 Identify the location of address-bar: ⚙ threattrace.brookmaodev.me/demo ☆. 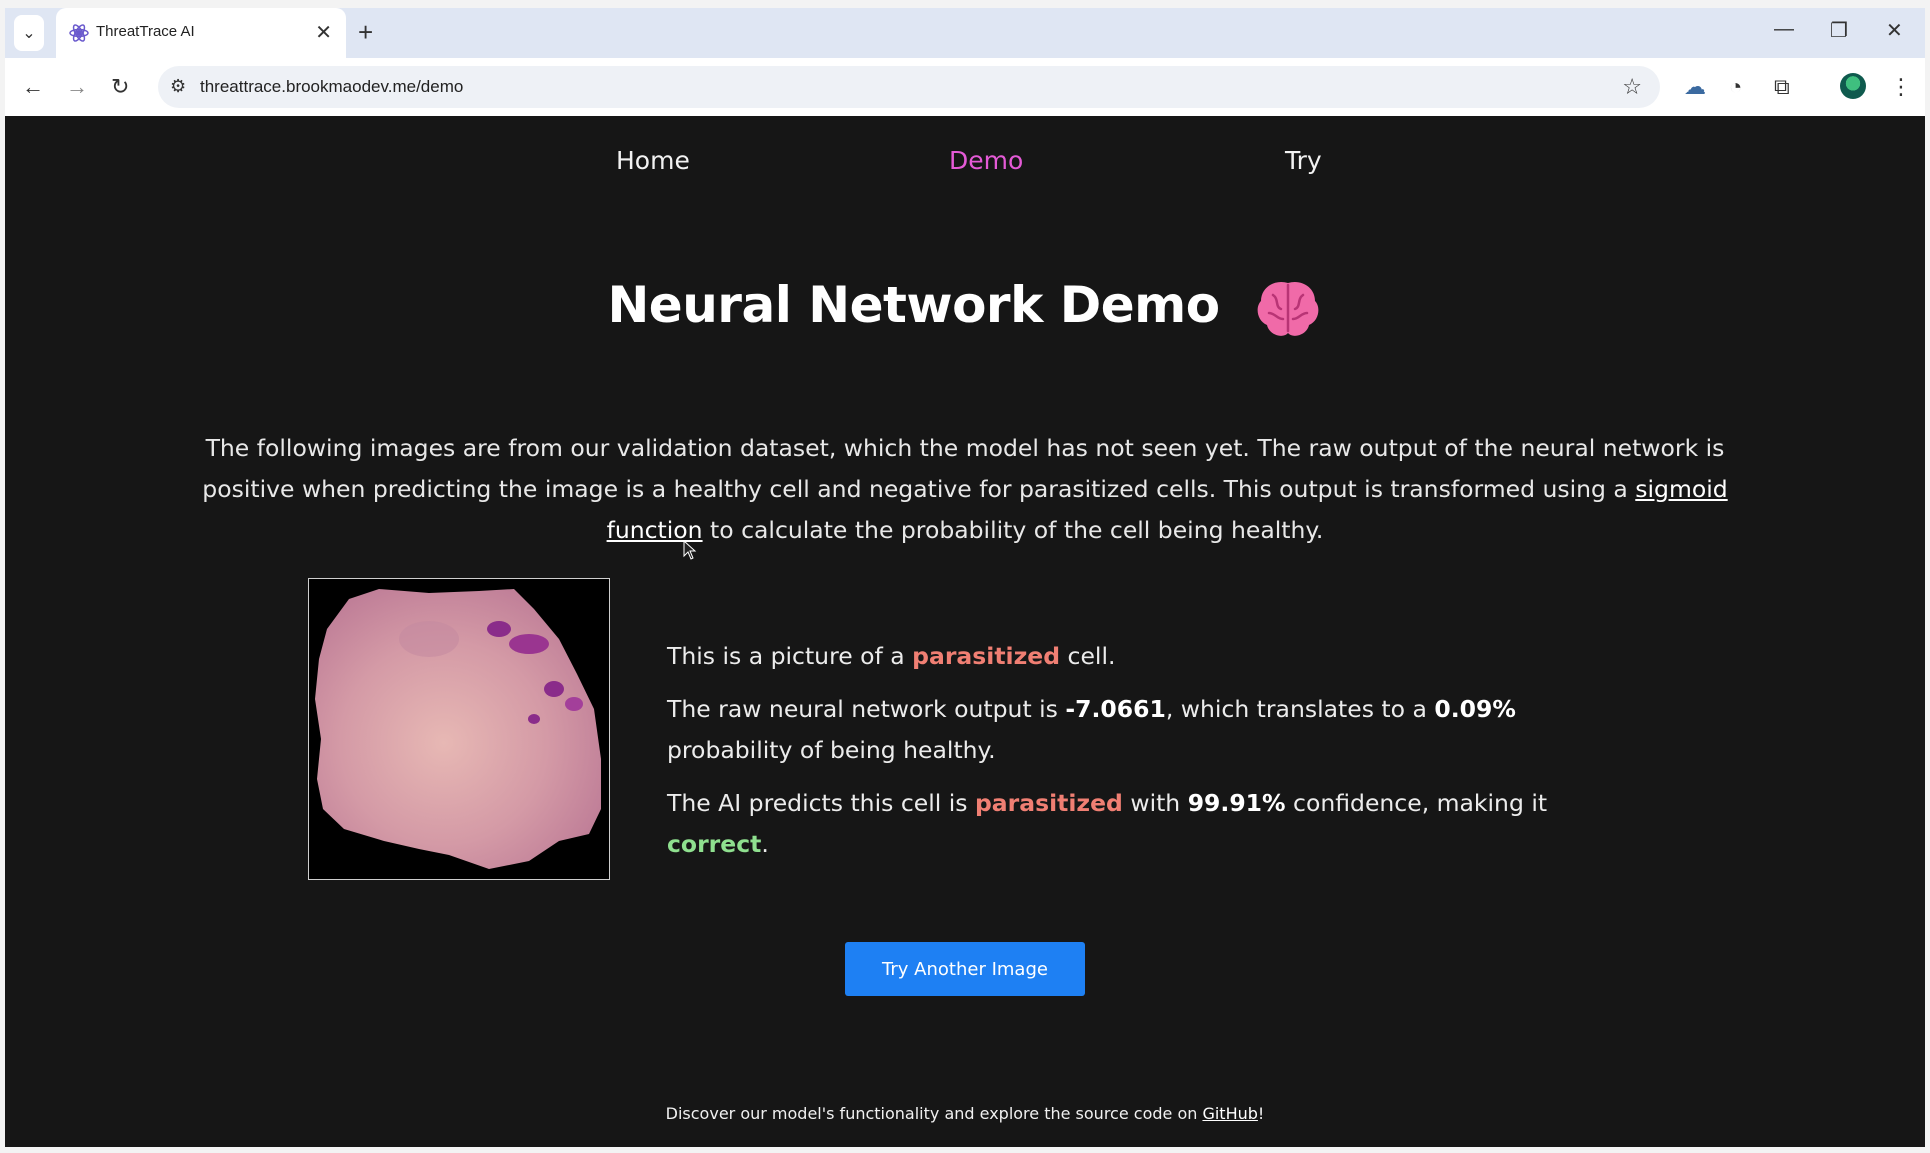
(909, 87).